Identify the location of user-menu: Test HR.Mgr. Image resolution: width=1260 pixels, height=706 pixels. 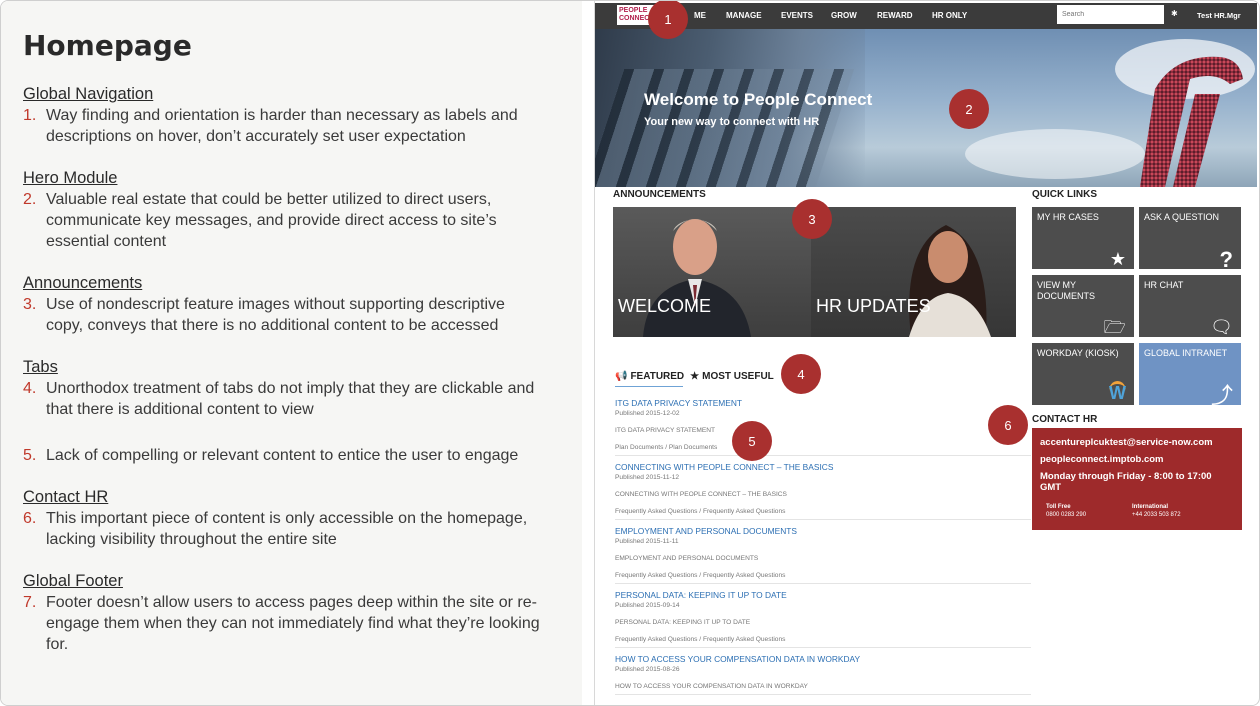
(1219, 15).